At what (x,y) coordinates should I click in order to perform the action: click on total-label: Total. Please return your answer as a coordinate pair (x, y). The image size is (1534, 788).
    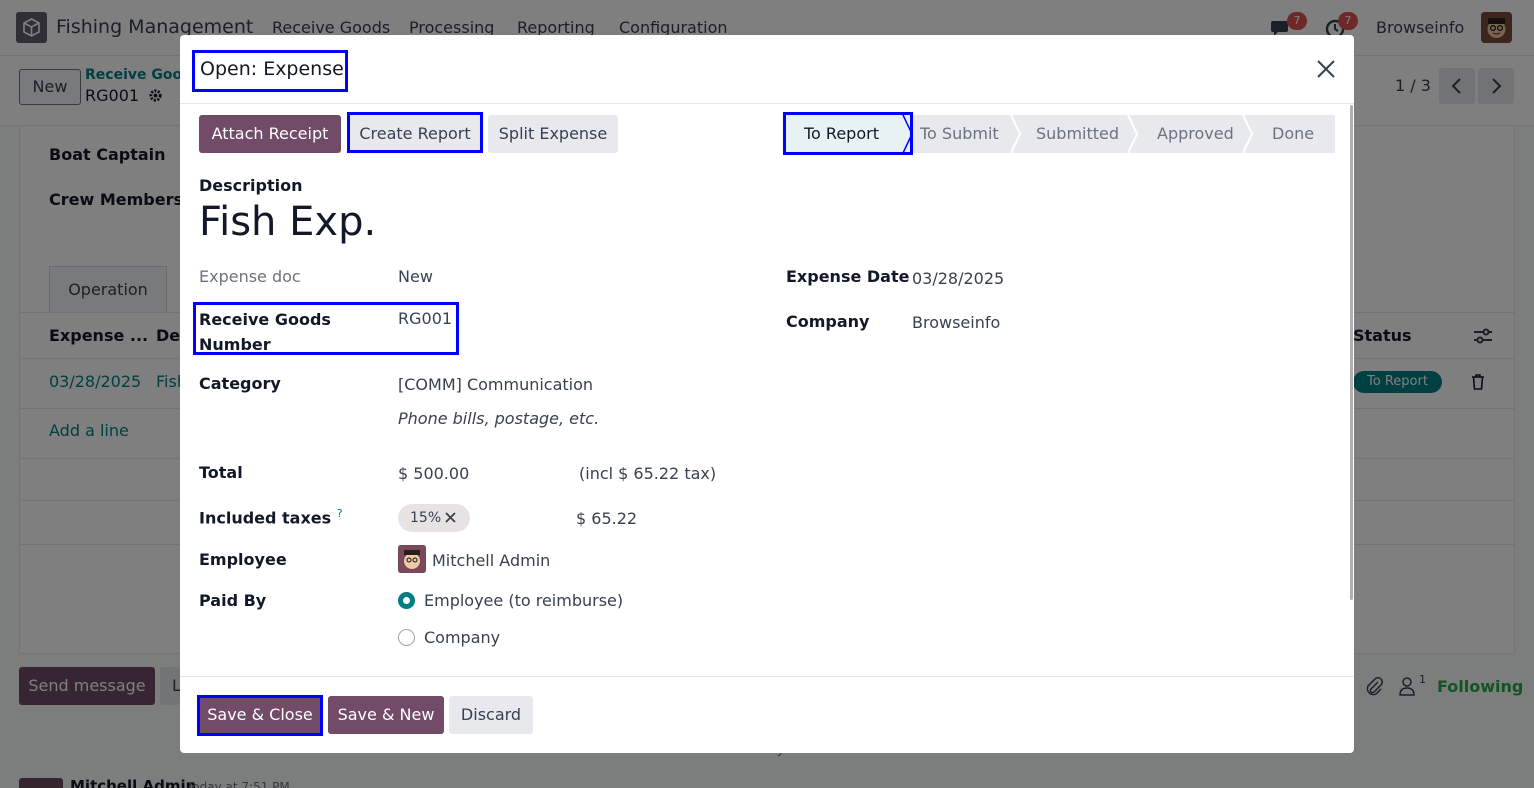
    Looking at the image, I should click on (221, 472).